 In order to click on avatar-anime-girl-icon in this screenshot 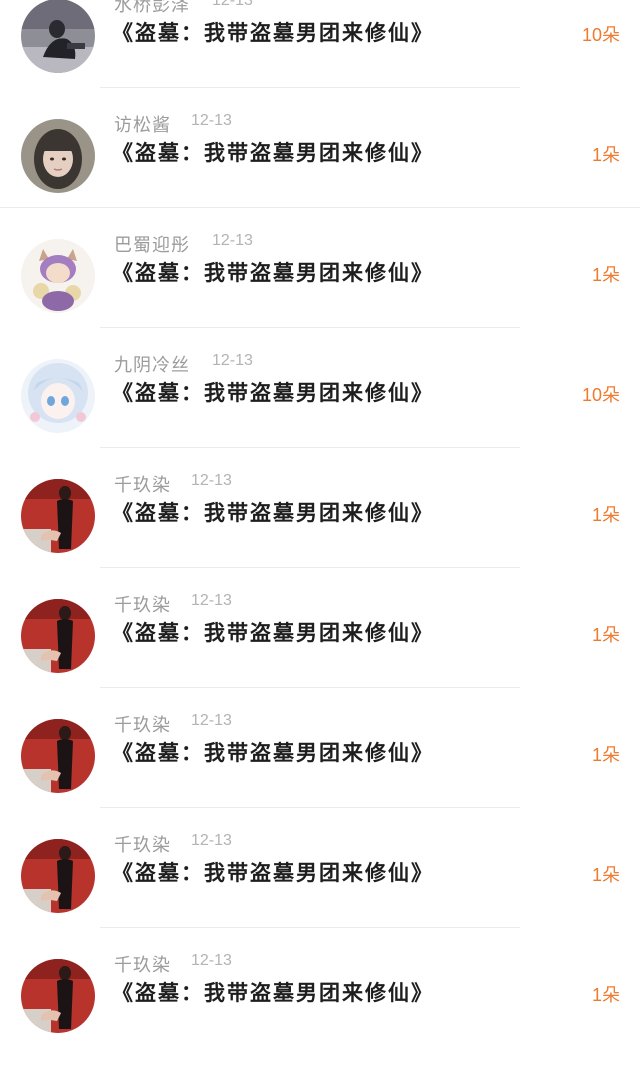, I will do `click(58, 396)`.